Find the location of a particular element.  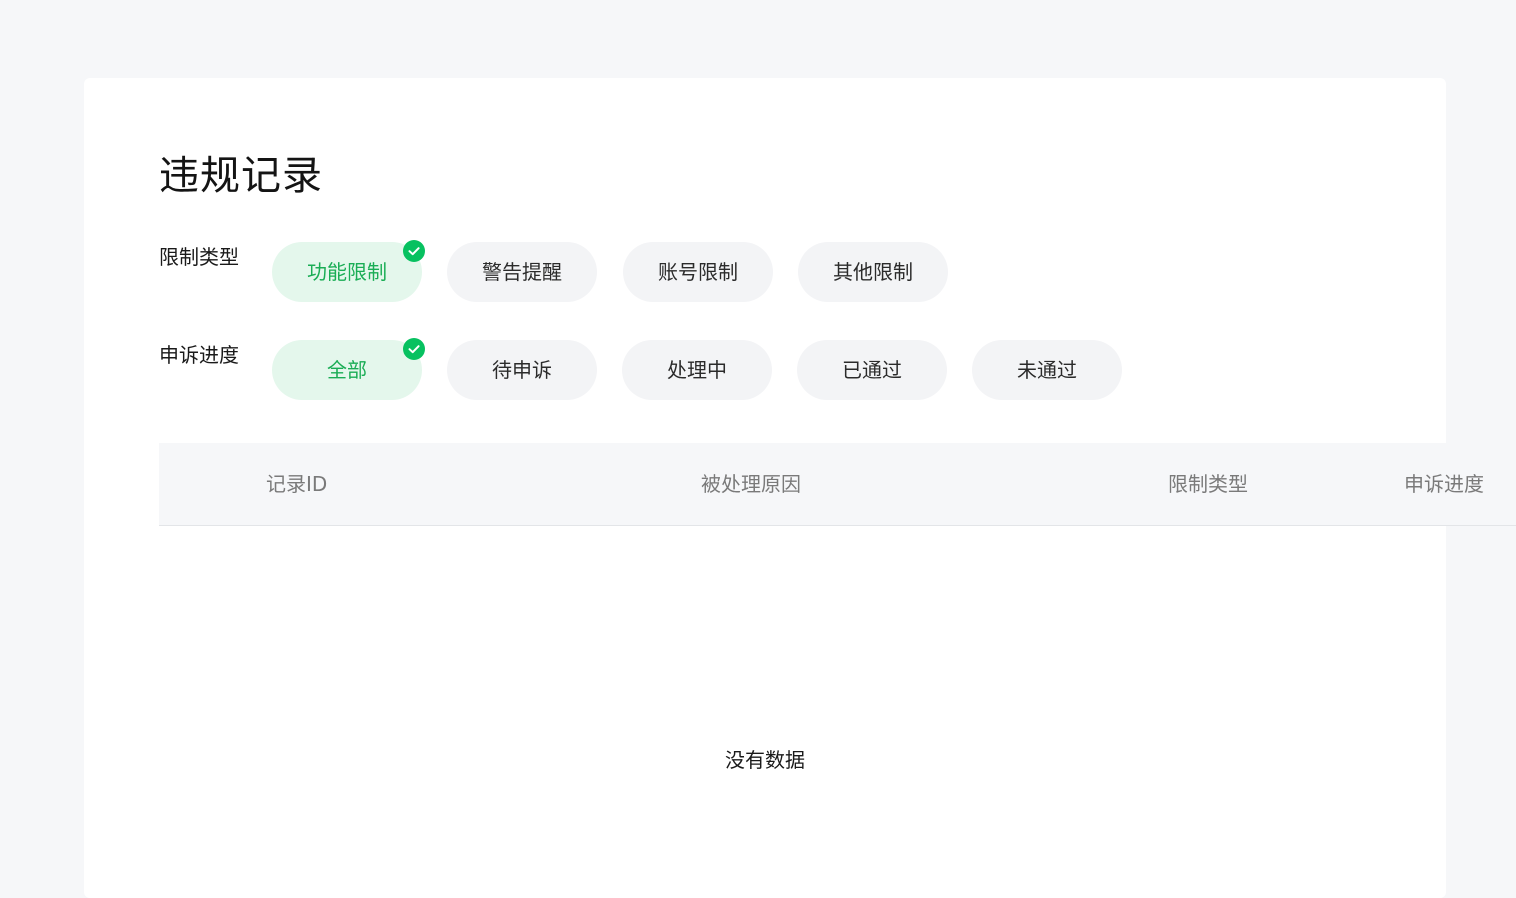

column-header-record-id: 记录ID is located at coordinates (297, 484).